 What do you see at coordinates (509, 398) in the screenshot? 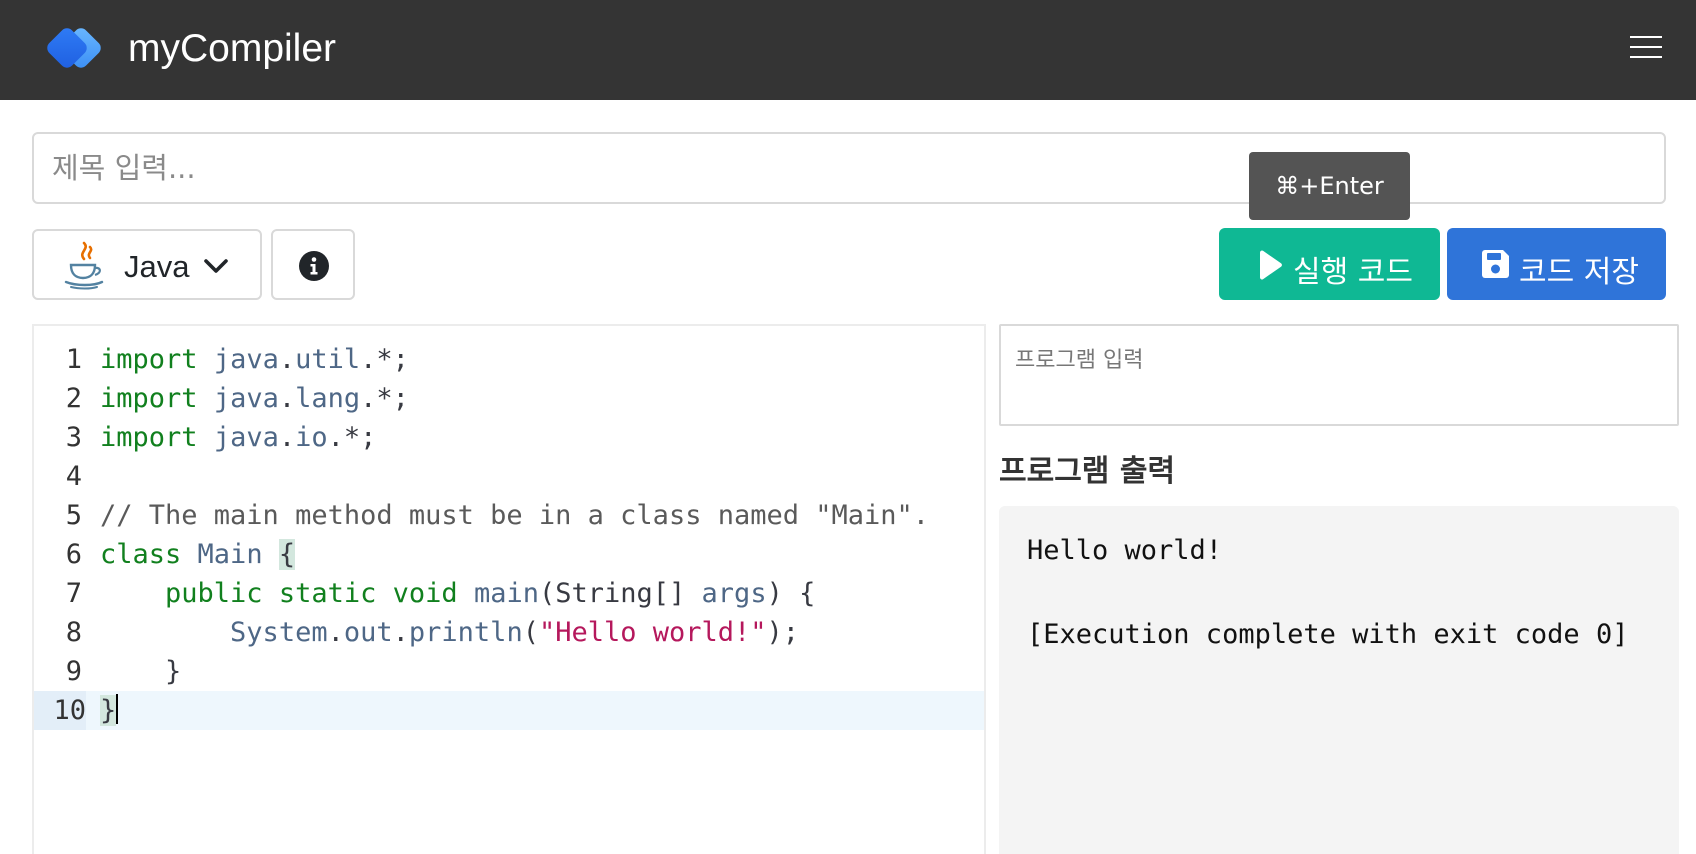
I see `code-line-2: 2 import java.lang.*;` at bounding box center [509, 398].